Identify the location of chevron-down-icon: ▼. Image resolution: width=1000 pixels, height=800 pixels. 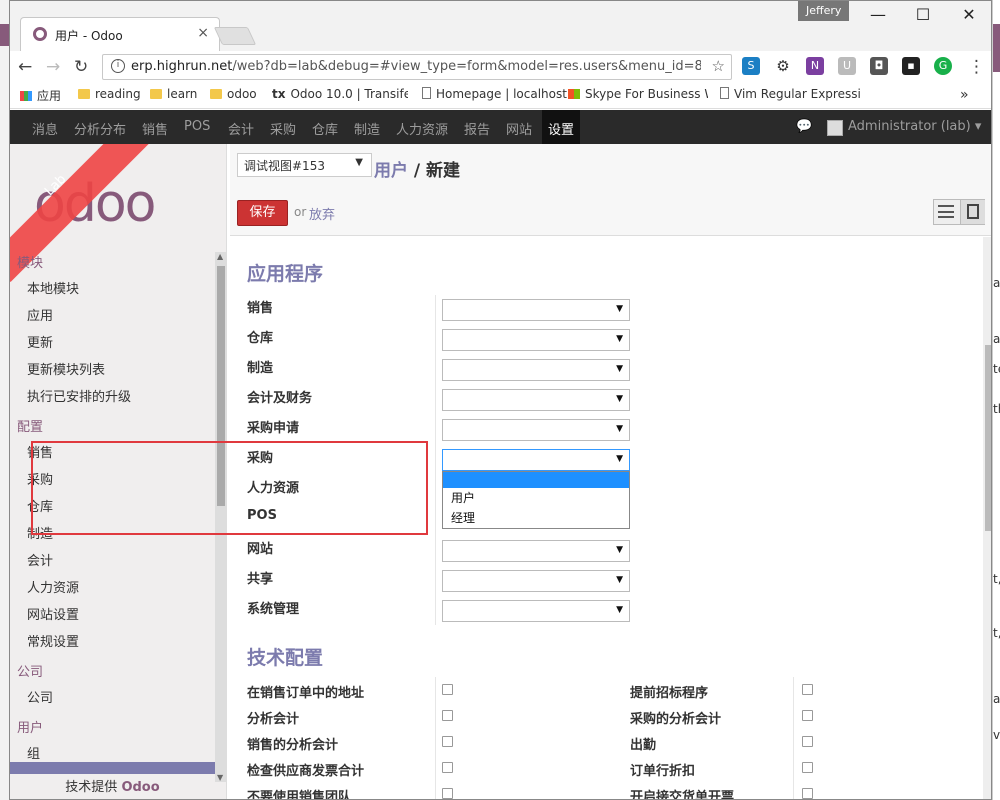
(359, 162).